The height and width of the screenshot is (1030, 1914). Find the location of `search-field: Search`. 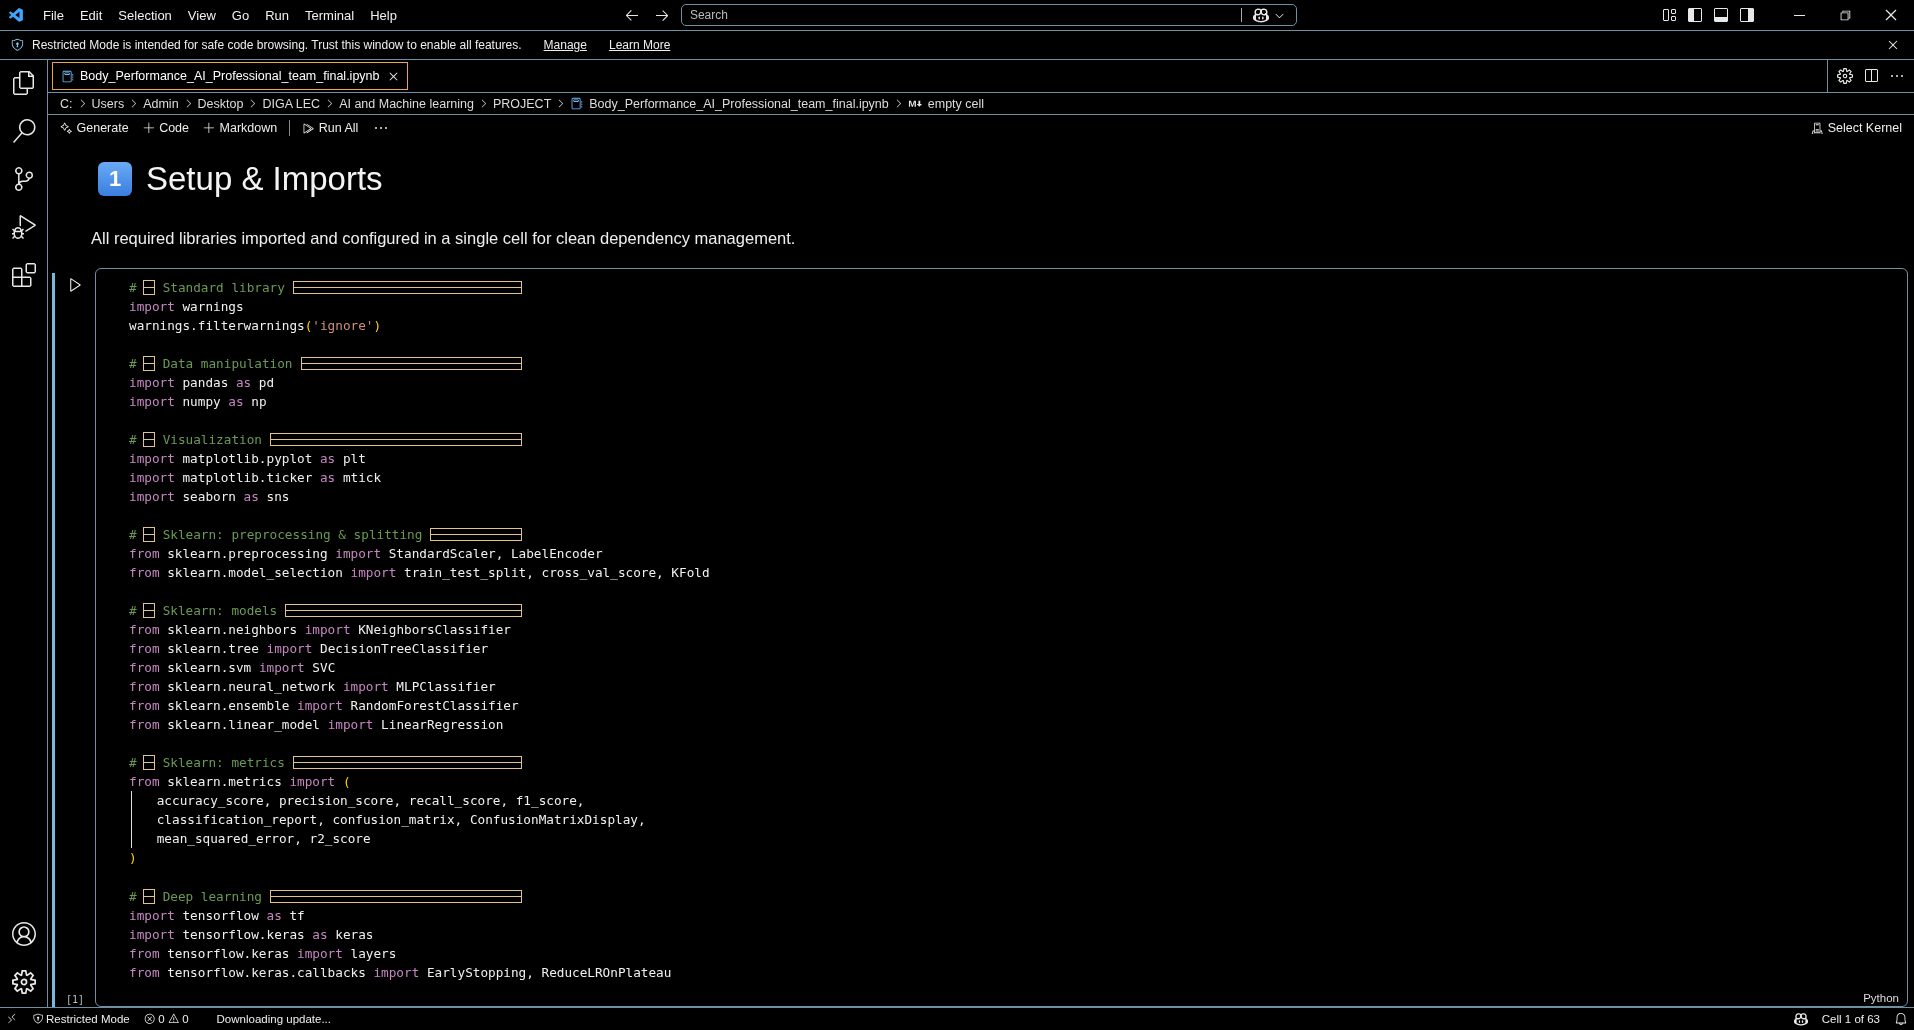

search-field: Search is located at coordinates (988, 15).